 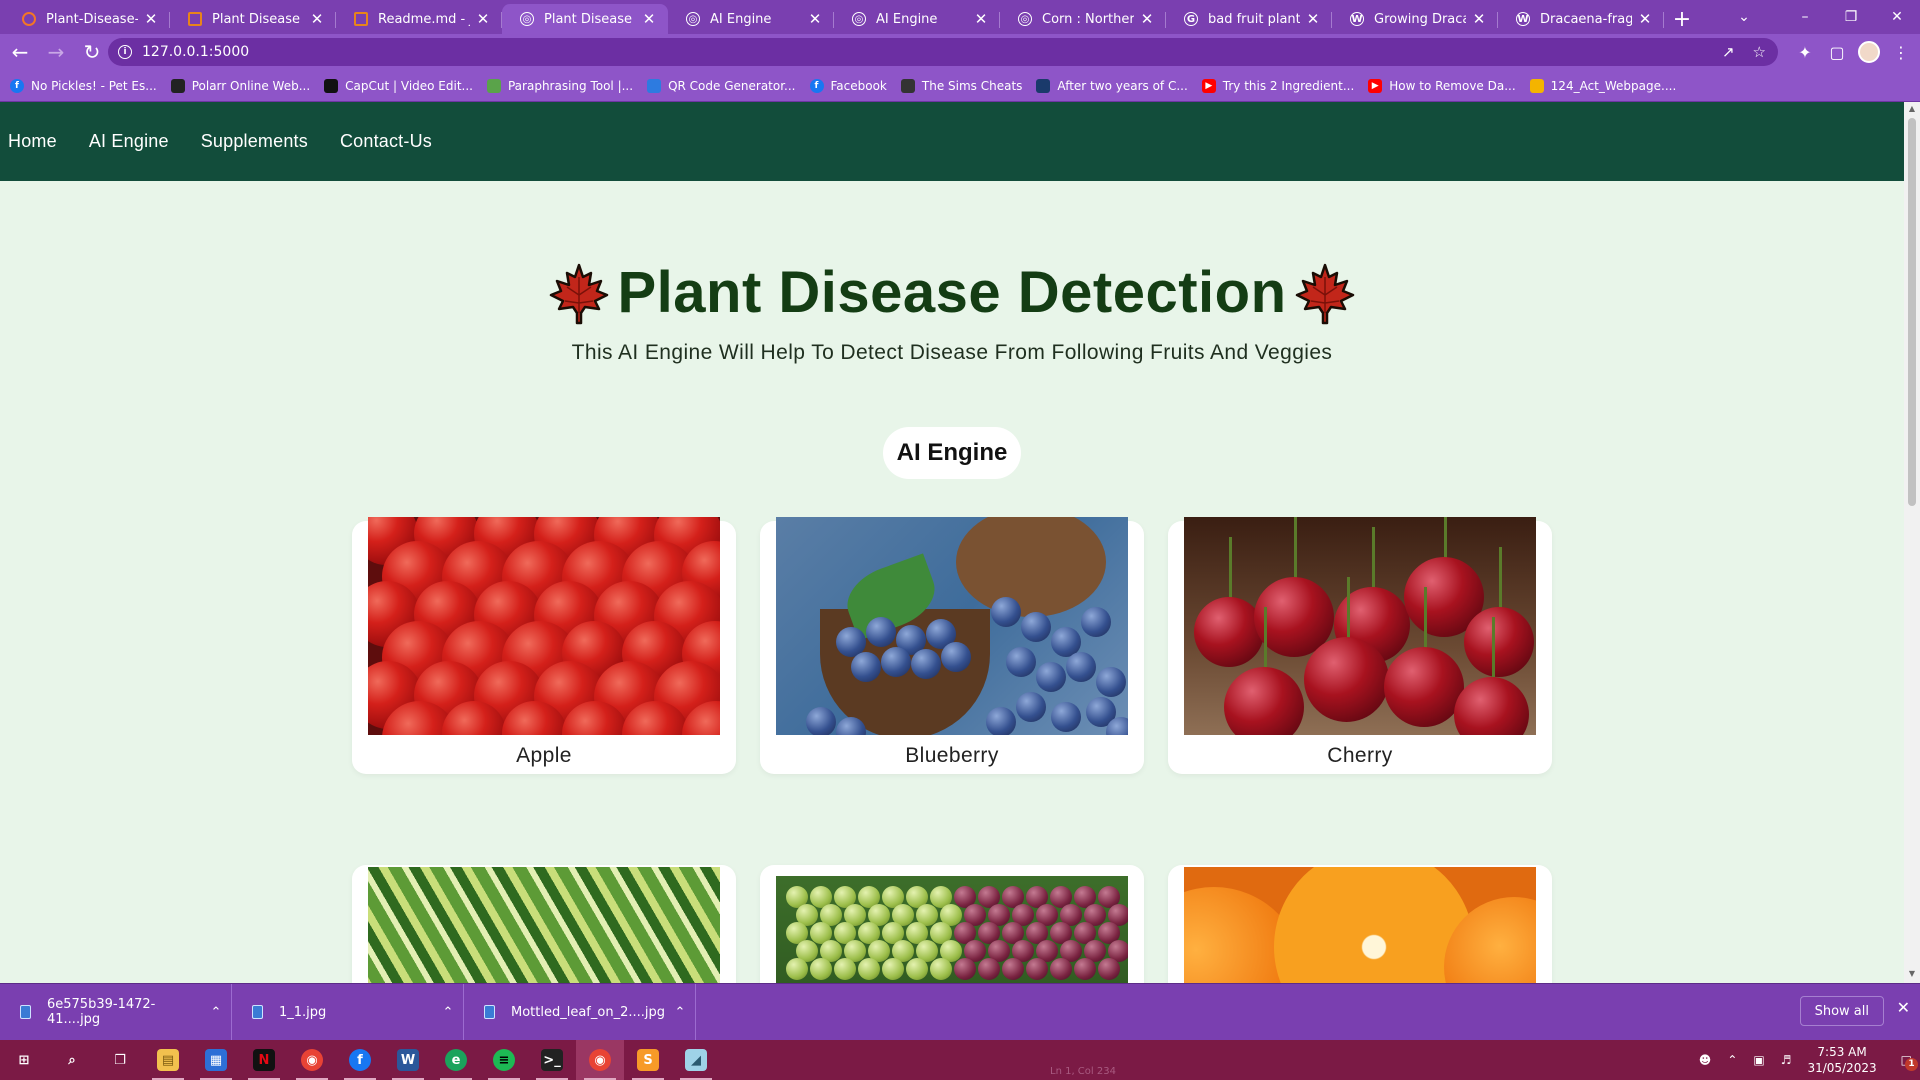 I want to click on card-grape, so click(x=952, y=923).